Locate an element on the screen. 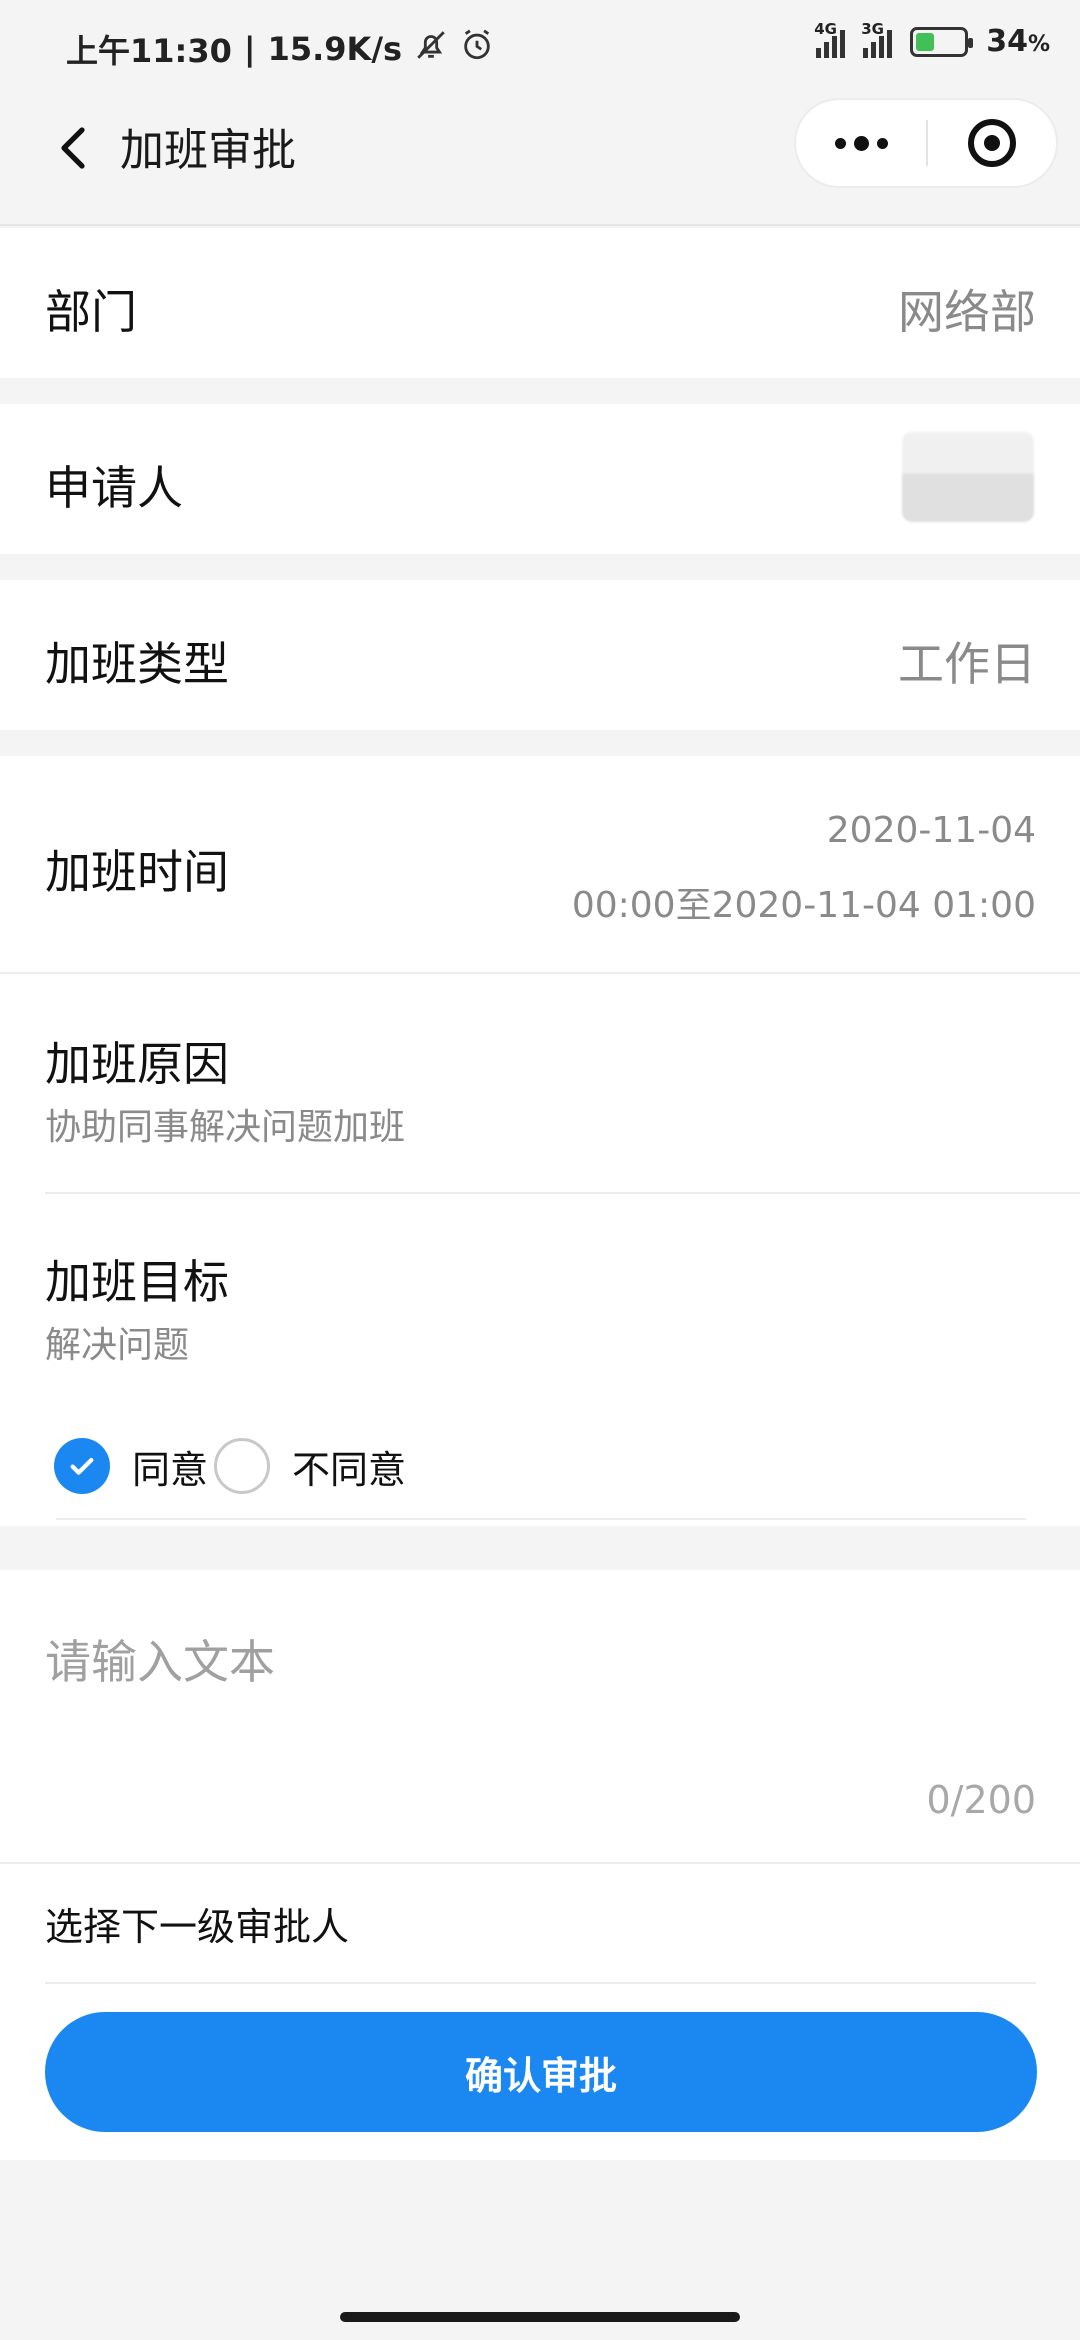  applicant-row: 申请人 is located at coordinates (540, 479).